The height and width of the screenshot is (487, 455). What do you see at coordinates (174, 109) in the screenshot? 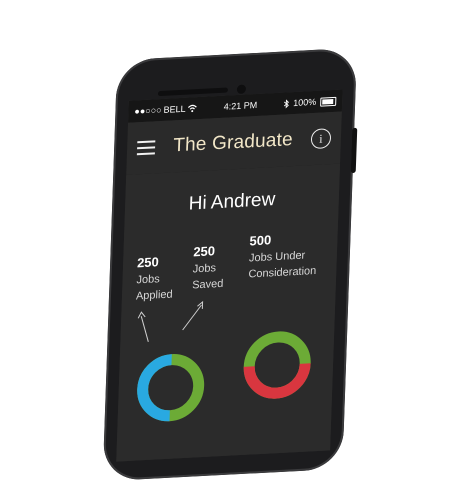
I see `carrier-name: BELL` at bounding box center [174, 109].